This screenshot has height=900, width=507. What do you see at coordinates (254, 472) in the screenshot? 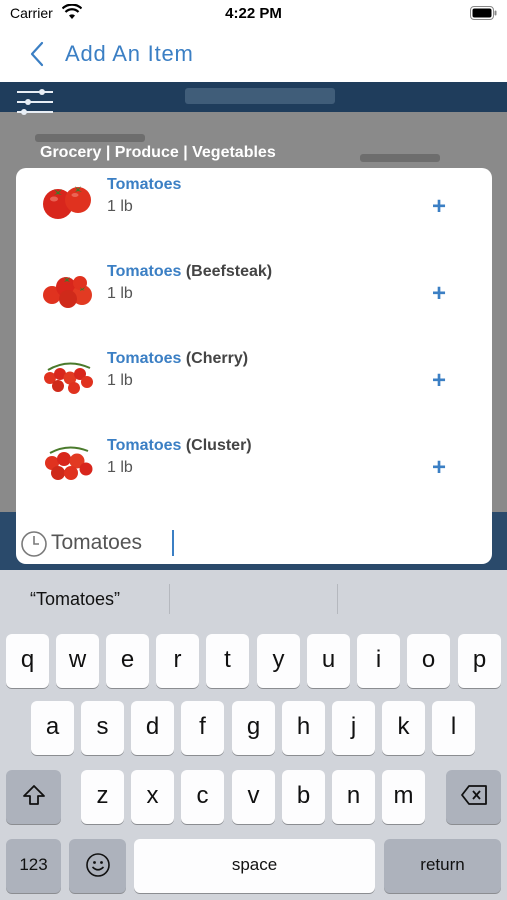
I see `list-item: Tomatoes (Cluster) 1 lb +` at bounding box center [254, 472].